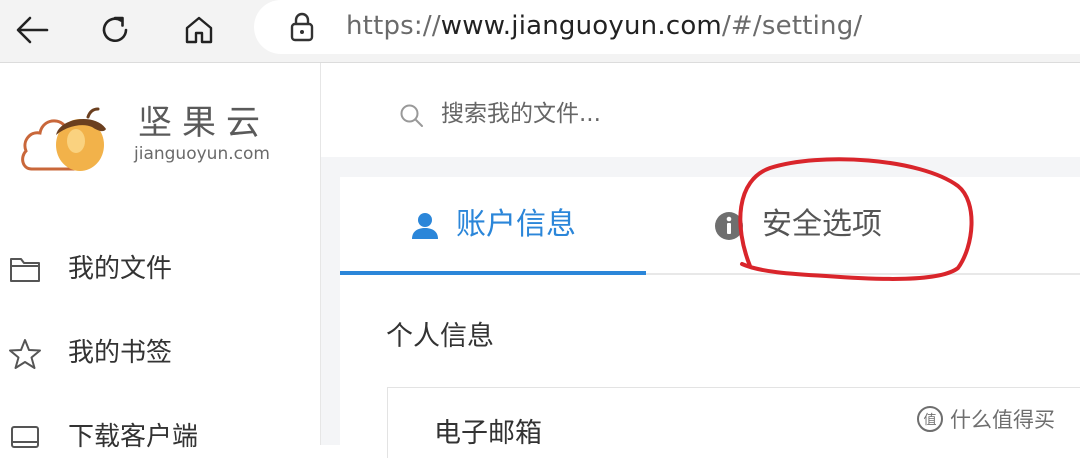  Describe the element at coordinates (302, 29) in the screenshot. I see `lock-icon` at that location.